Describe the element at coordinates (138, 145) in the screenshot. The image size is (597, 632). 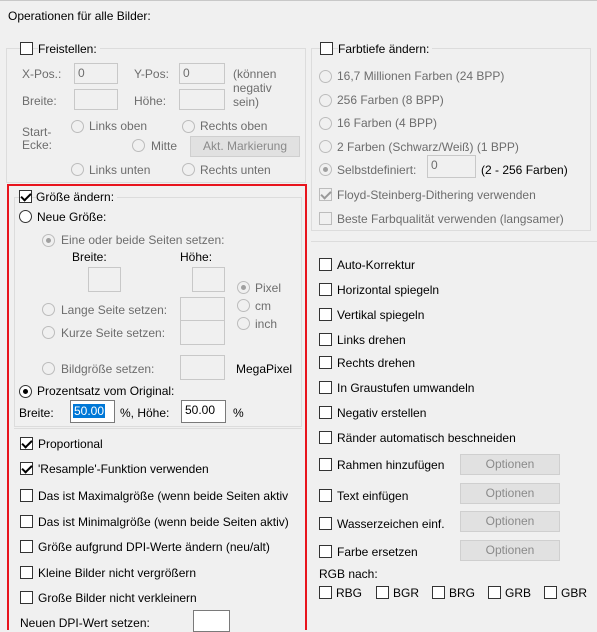
I see `crop-center-radio` at that location.